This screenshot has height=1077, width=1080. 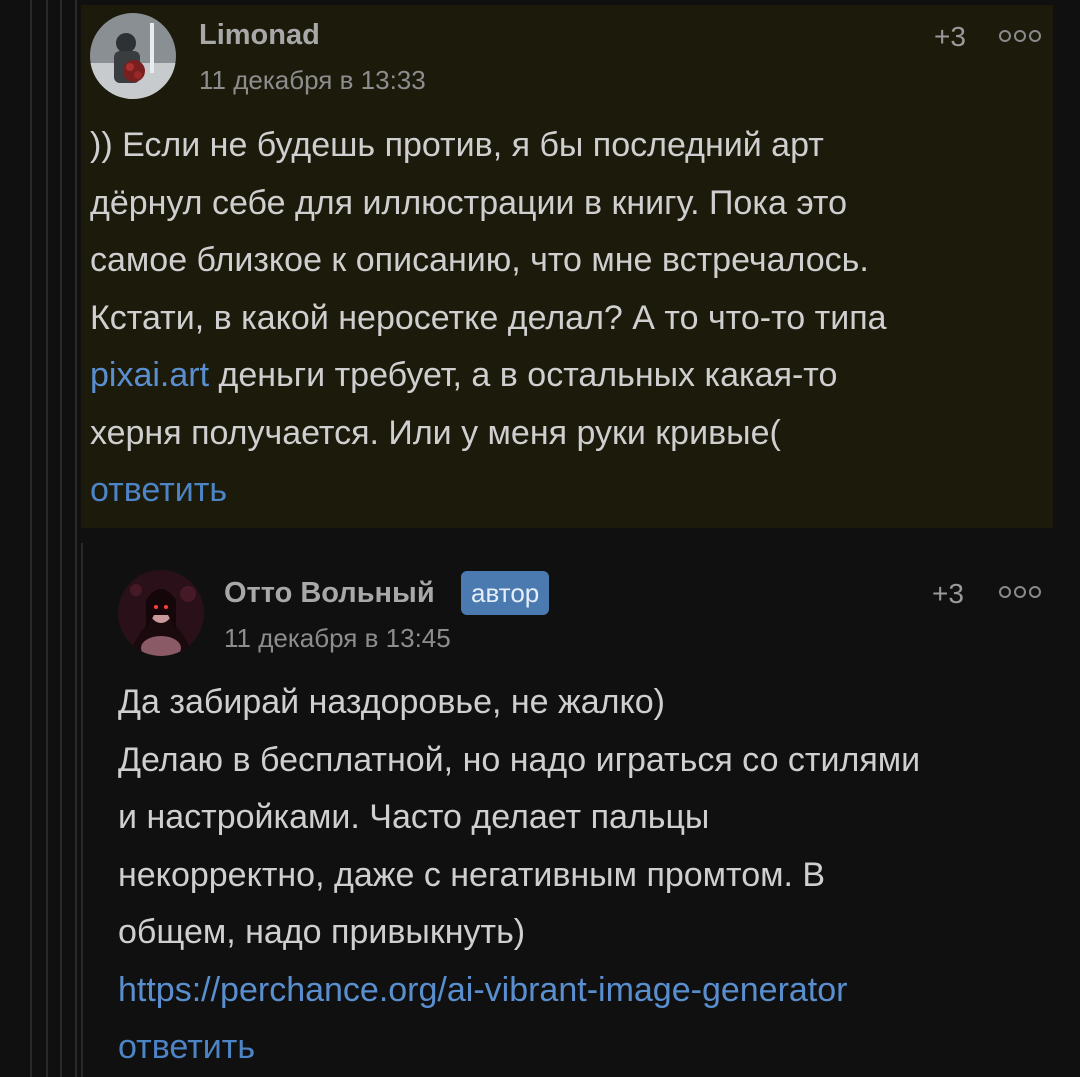 I want to click on comment-date: 11 декабря в 13:33, so click(x=312, y=80).